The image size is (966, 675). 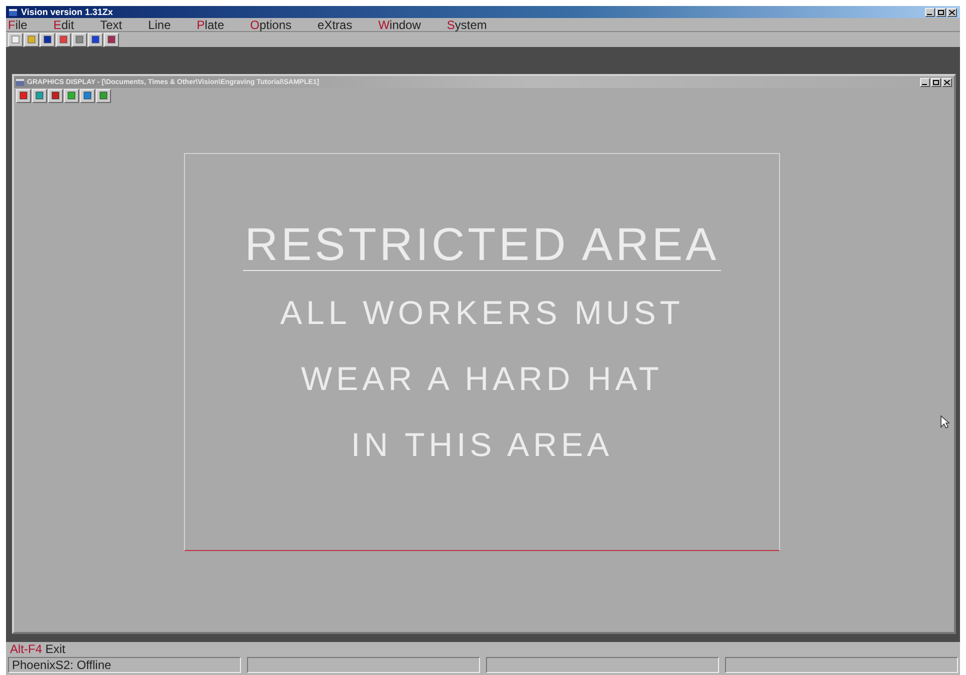 What do you see at coordinates (38, 649) in the screenshot?
I see `shortcut-hint: Alt-F4 Exit` at bounding box center [38, 649].